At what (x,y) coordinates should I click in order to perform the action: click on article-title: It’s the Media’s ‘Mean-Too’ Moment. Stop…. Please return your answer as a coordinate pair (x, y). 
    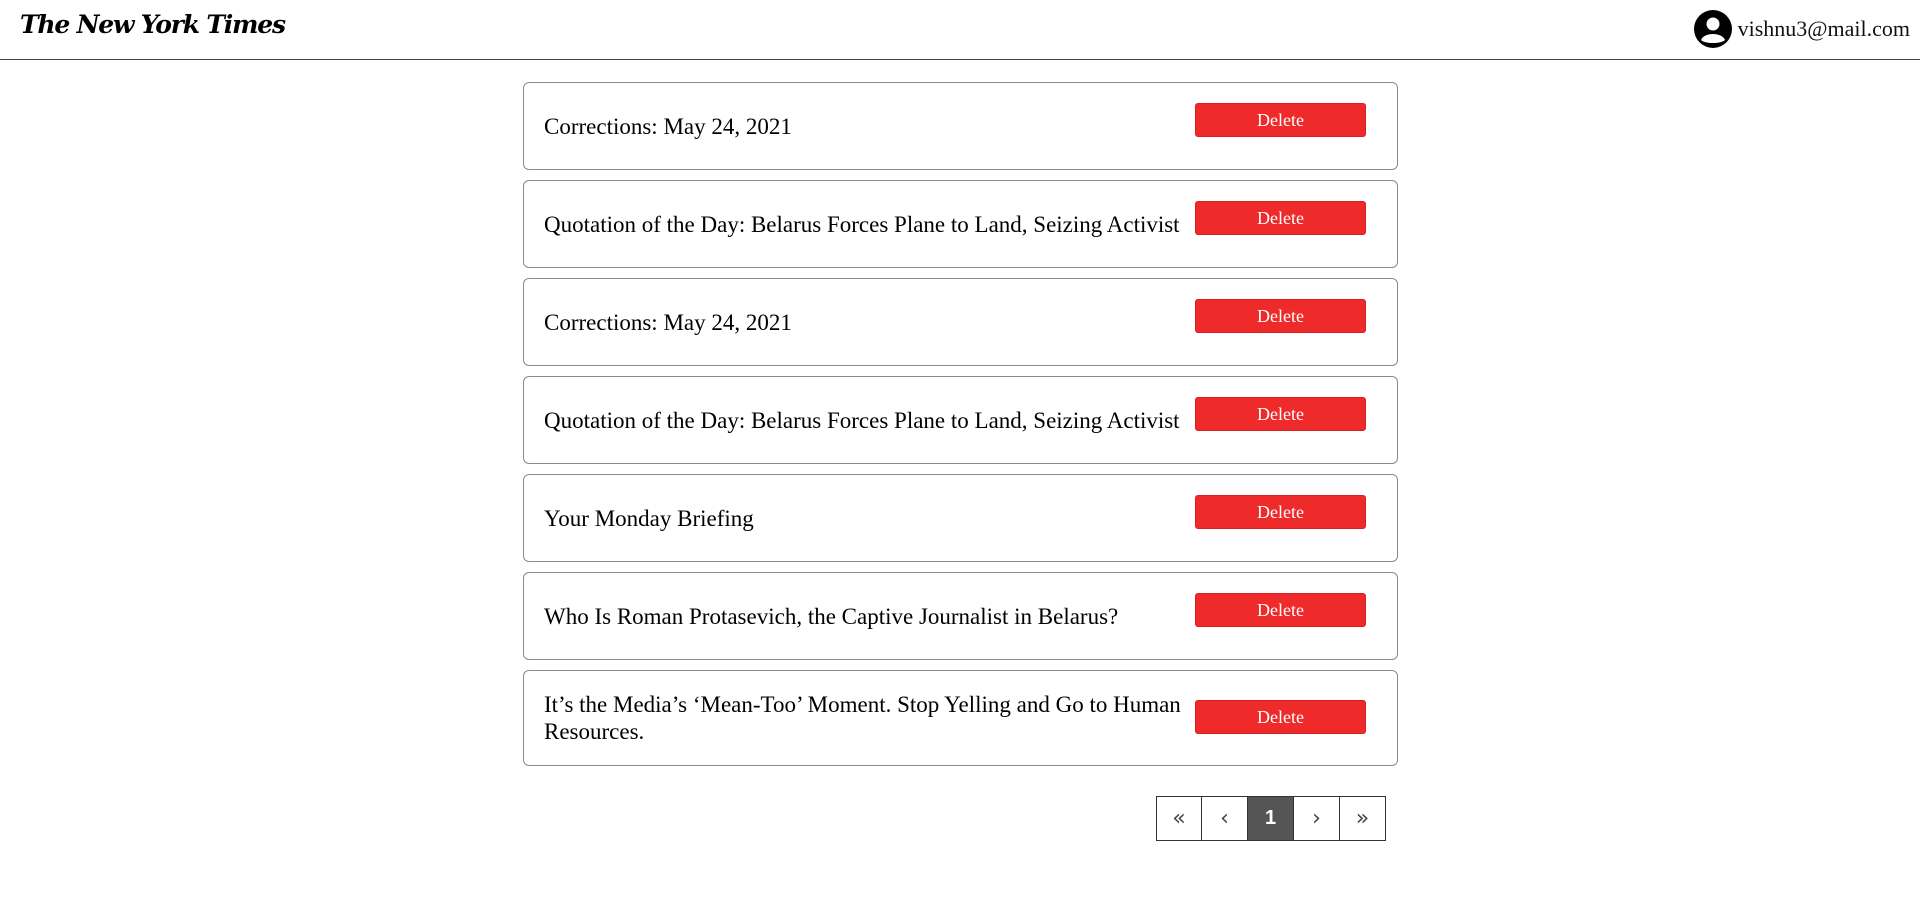
    Looking at the image, I should click on (862, 718).